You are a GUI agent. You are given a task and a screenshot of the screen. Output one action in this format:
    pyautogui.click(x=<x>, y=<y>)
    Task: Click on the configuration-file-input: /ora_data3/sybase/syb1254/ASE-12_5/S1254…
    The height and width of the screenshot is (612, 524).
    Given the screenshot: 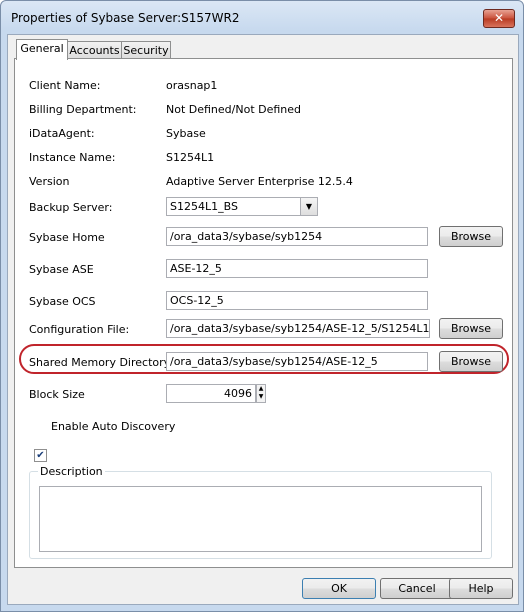 What is the action you would take?
    pyautogui.click(x=298, y=328)
    